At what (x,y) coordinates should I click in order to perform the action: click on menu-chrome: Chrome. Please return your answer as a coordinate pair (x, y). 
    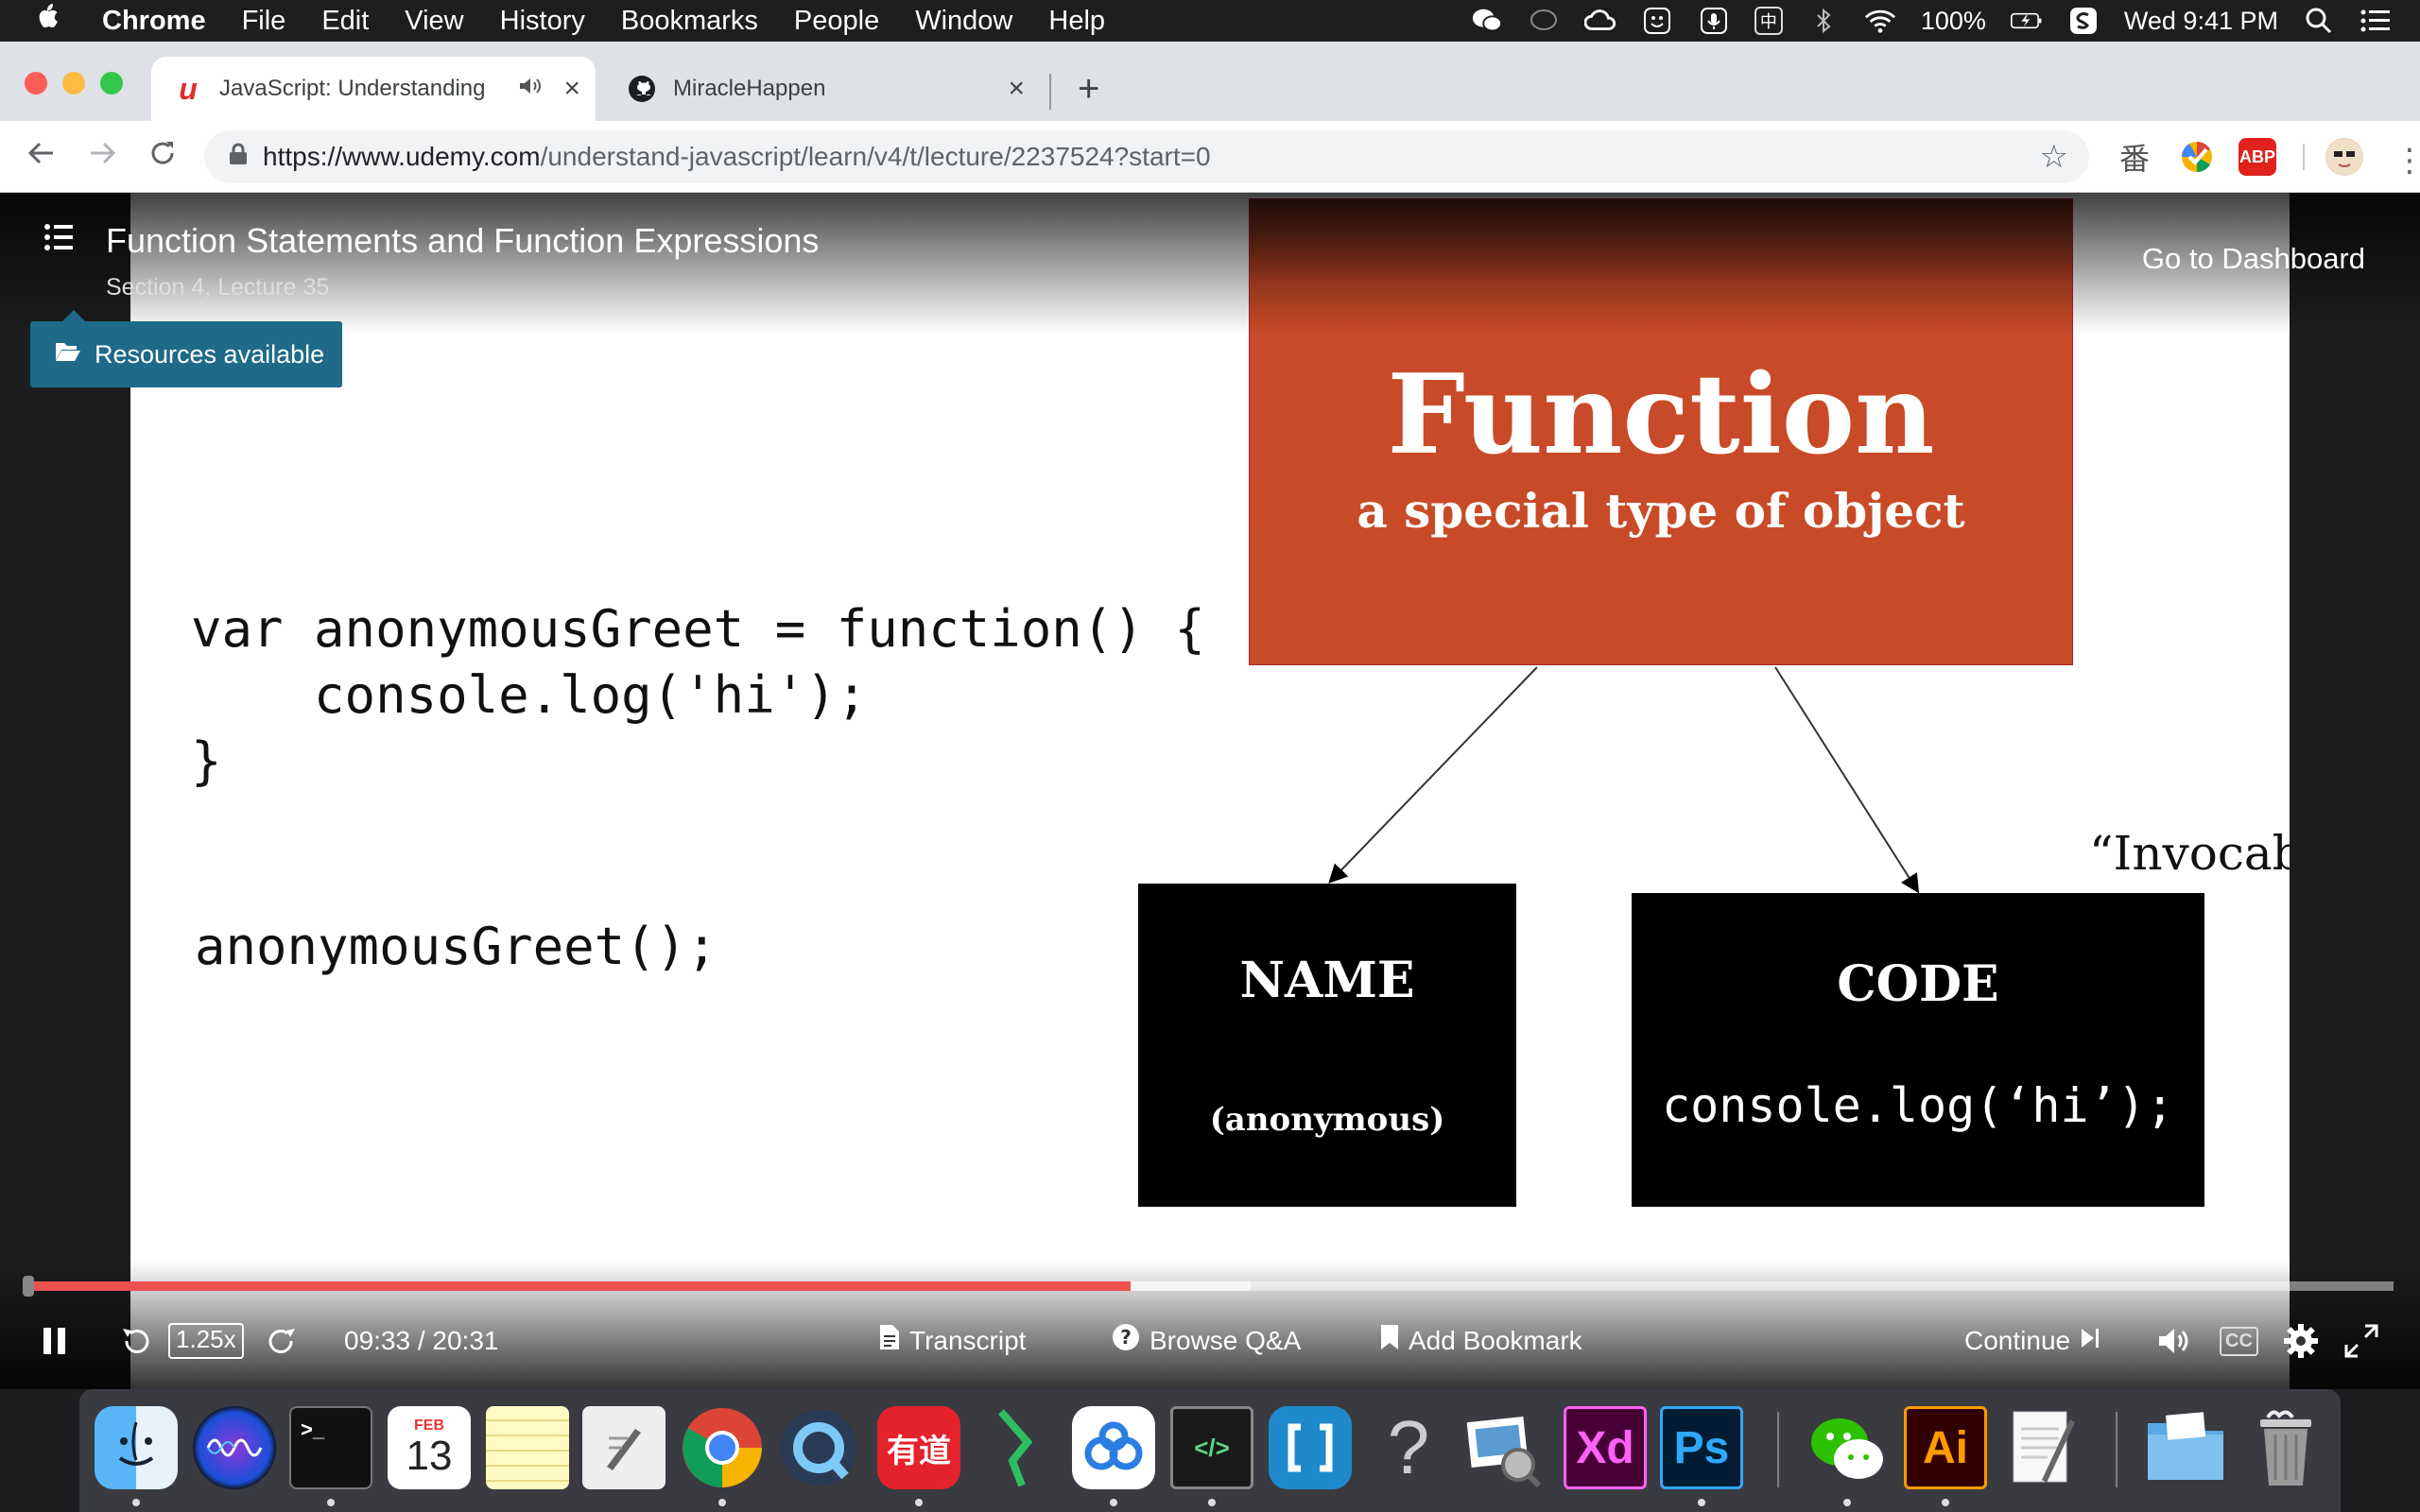
    Looking at the image, I should click on (154, 21).